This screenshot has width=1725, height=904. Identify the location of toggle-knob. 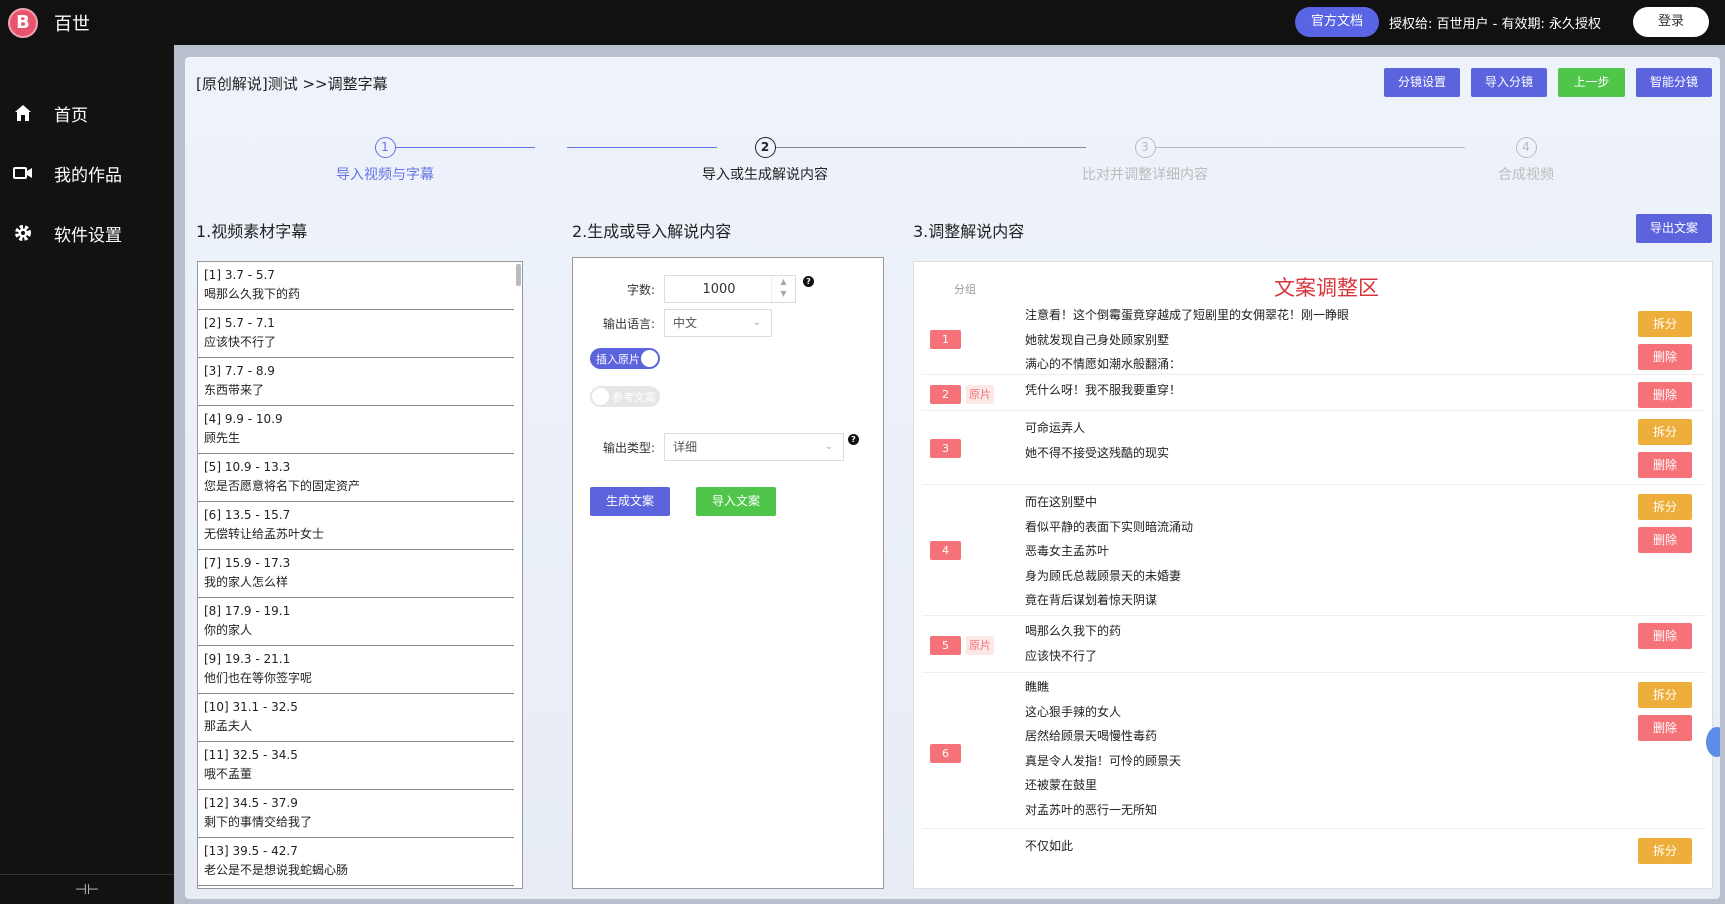
(600, 396).